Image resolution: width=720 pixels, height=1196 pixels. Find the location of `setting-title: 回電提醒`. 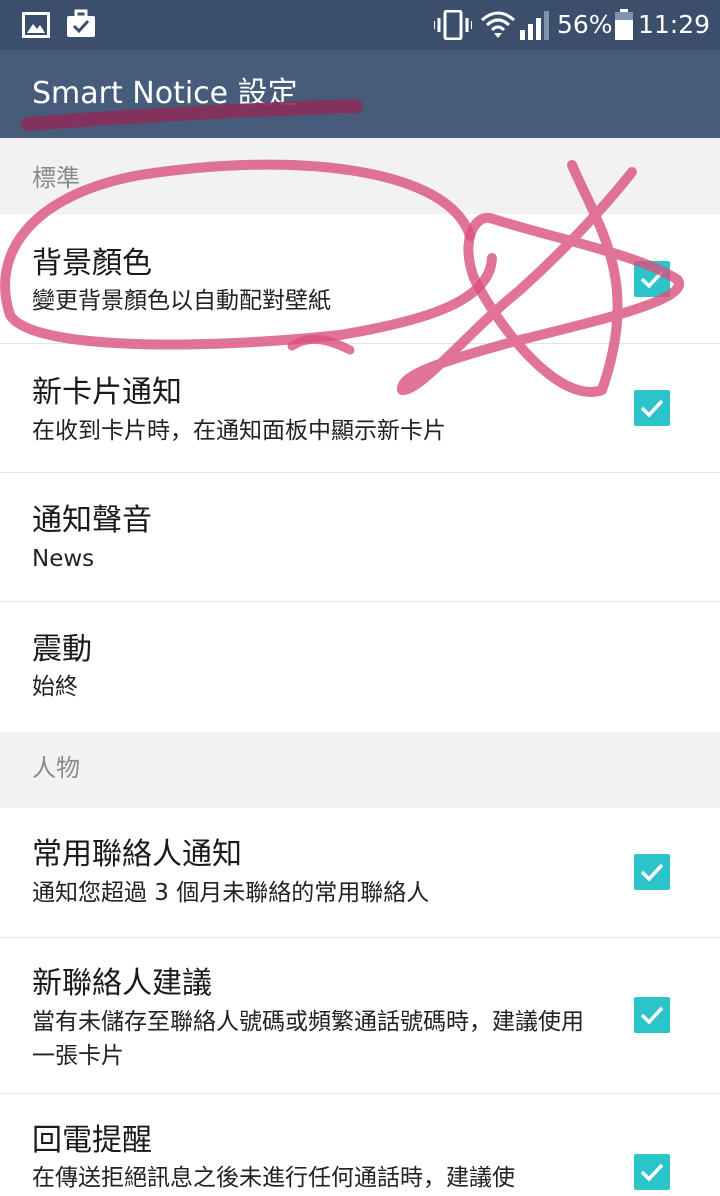

setting-title: 回電提醒 is located at coordinates (92, 1140).